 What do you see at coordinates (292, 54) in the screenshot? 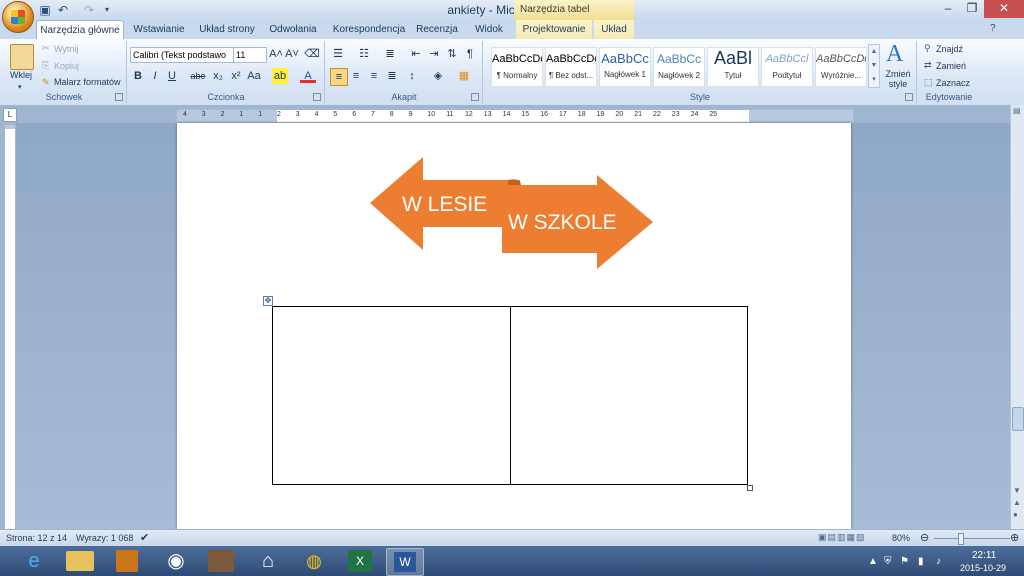
I see `shrink-font-icon: A˅` at bounding box center [292, 54].